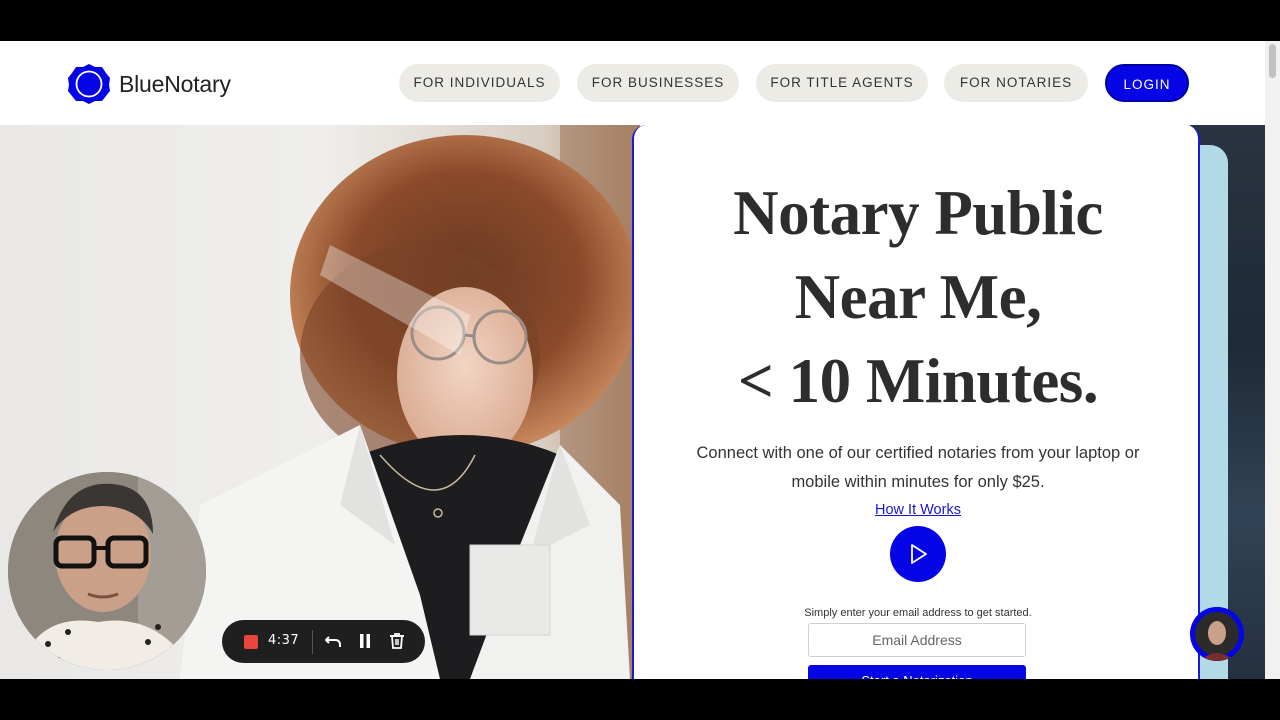 This screenshot has height=720, width=1280. I want to click on nav-for-businesses: FOR BUSINESSES, so click(658, 83).